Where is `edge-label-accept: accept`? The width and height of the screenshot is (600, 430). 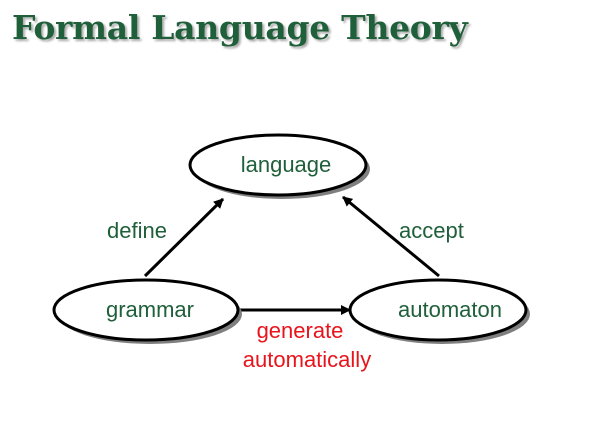 edge-label-accept: accept is located at coordinates (431, 230).